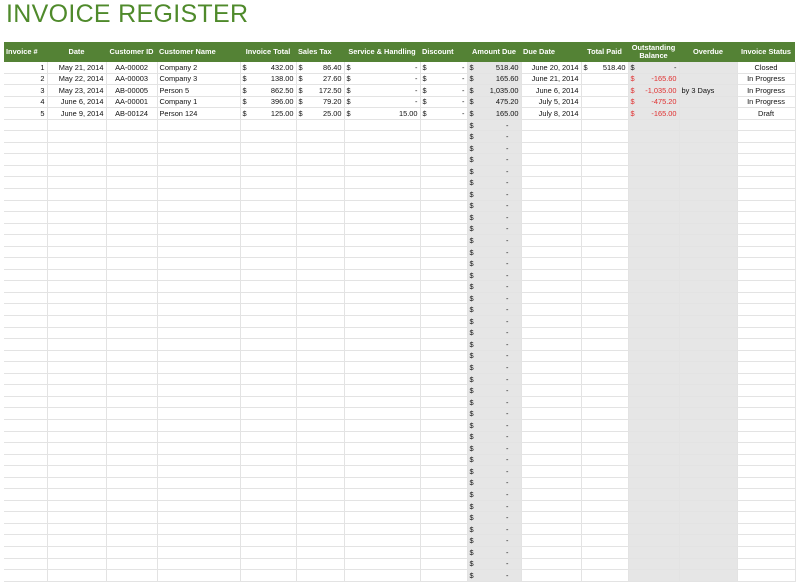 Image resolution: width=800 pixels, height=587 pixels. Describe the element at coordinates (654, 90) in the screenshot. I see `outstanding-cell: $ -1,035.00` at that location.